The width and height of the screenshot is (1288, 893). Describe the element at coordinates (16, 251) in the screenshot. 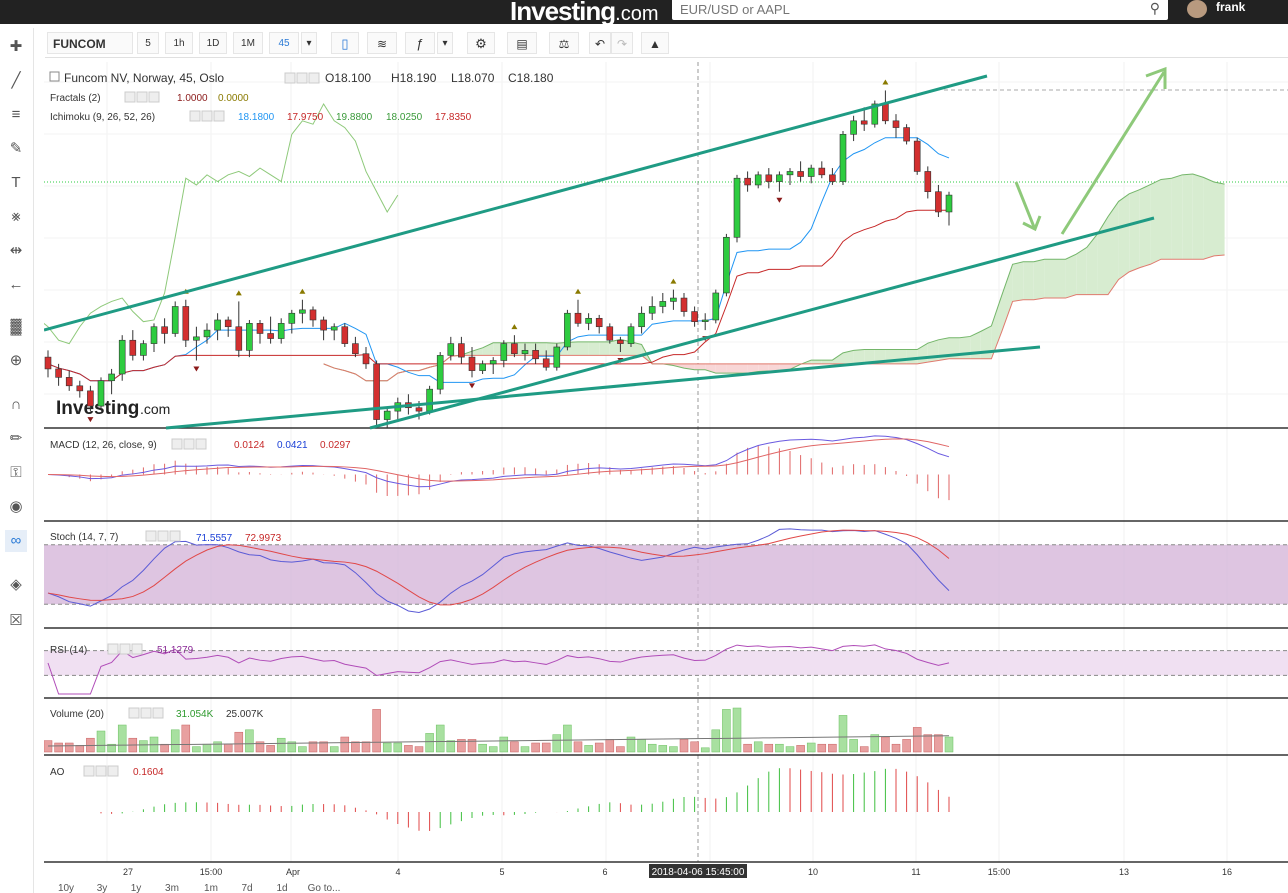

I see `measure-icon: ⇹` at that location.